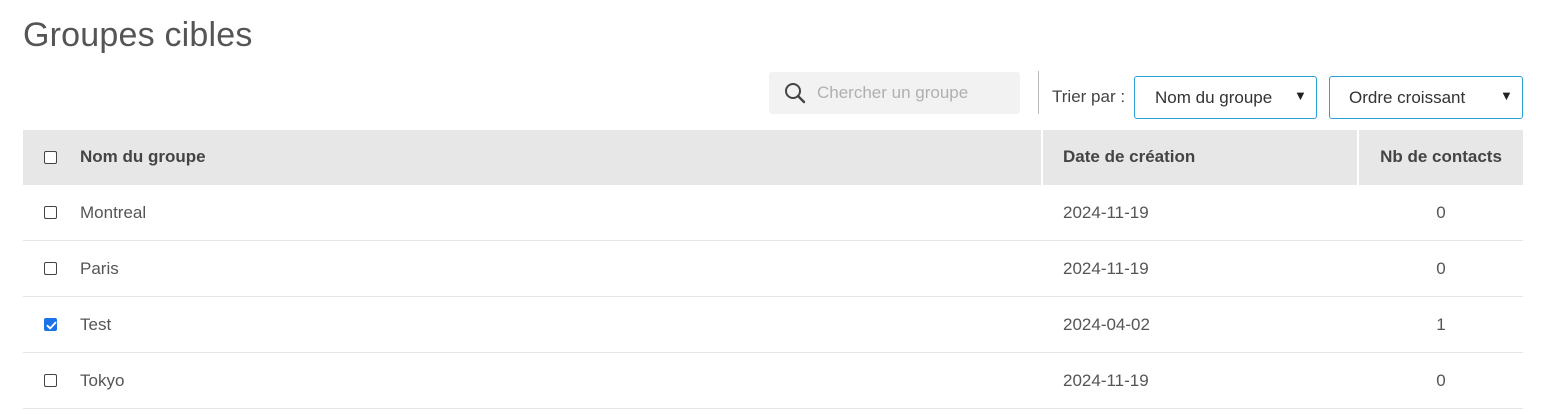  Describe the element at coordinates (914, 93) in the screenshot. I see `search-input` at that location.